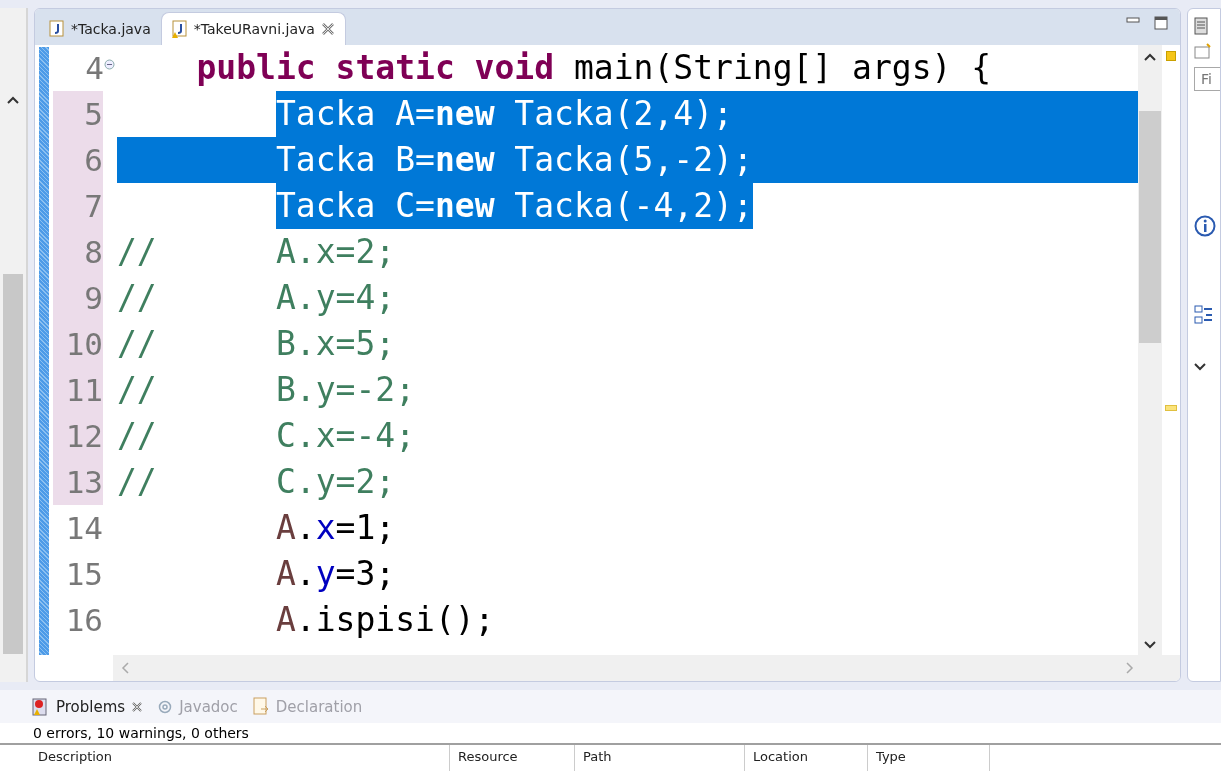 The height and width of the screenshot is (771, 1221). I want to click on code-line: A.ispisi();, so click(385, 620).